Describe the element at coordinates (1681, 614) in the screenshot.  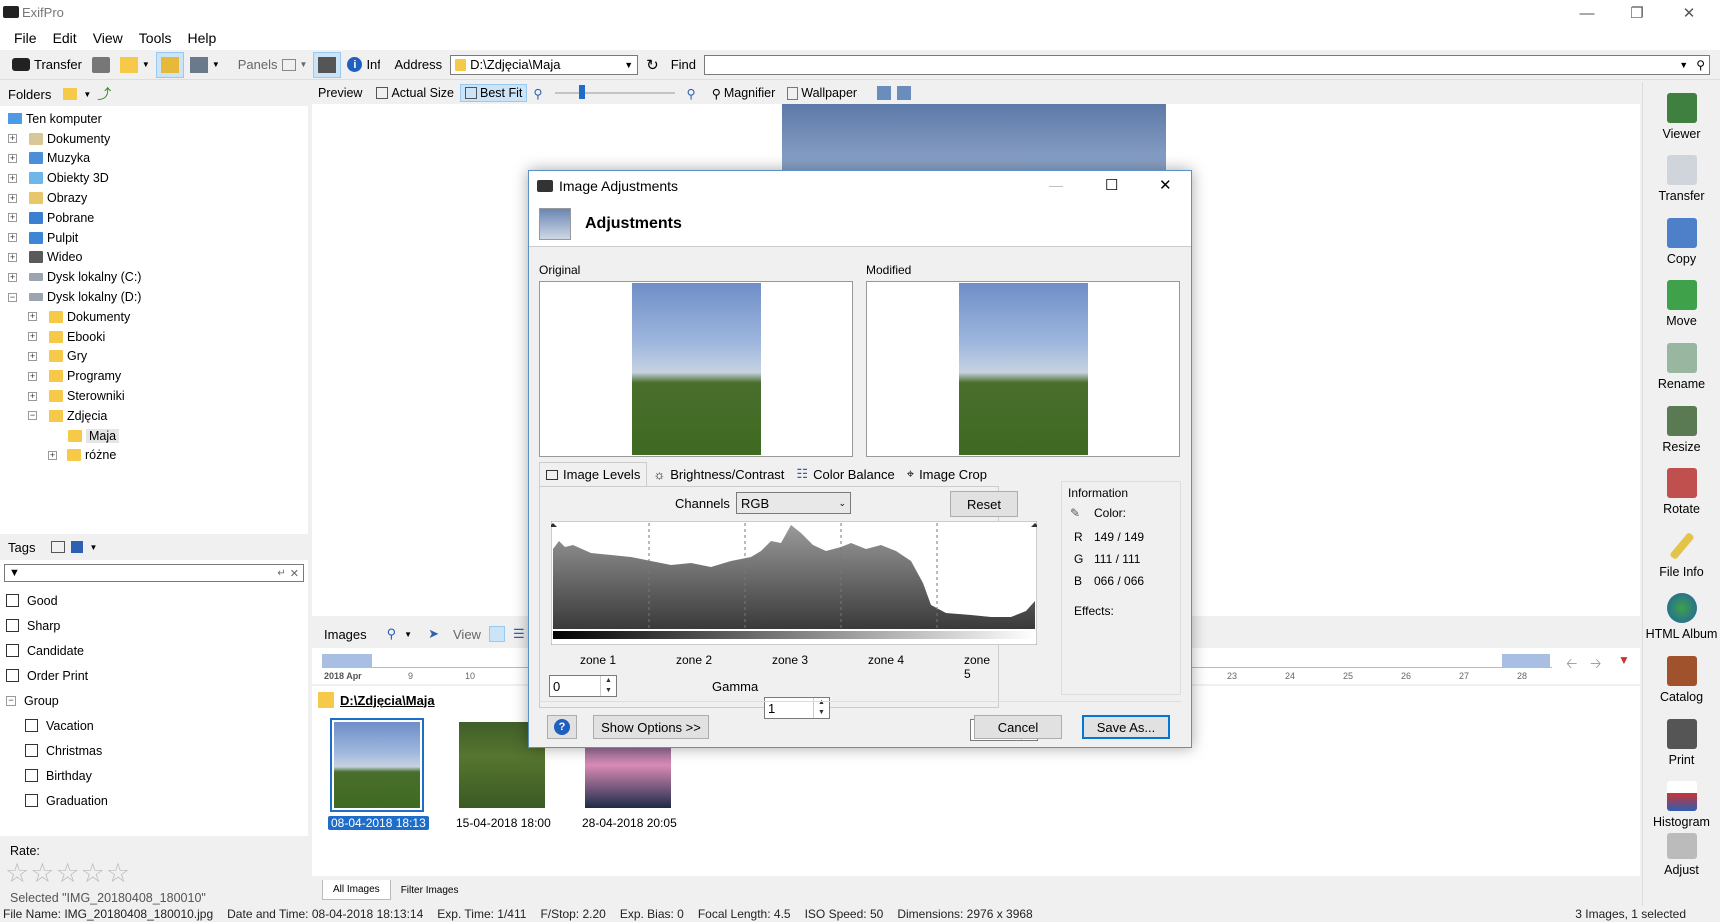
I see `html-album-button: HTML Album` at that location.